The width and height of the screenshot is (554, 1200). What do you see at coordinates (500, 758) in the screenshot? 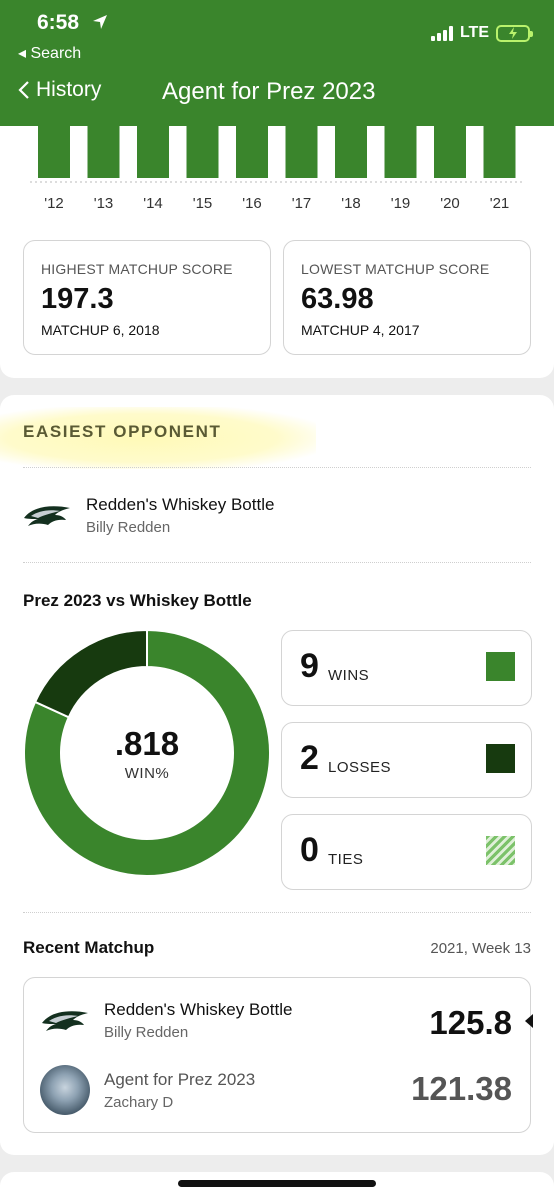
I see `losses-swatch` at bounding box center [500, 758].